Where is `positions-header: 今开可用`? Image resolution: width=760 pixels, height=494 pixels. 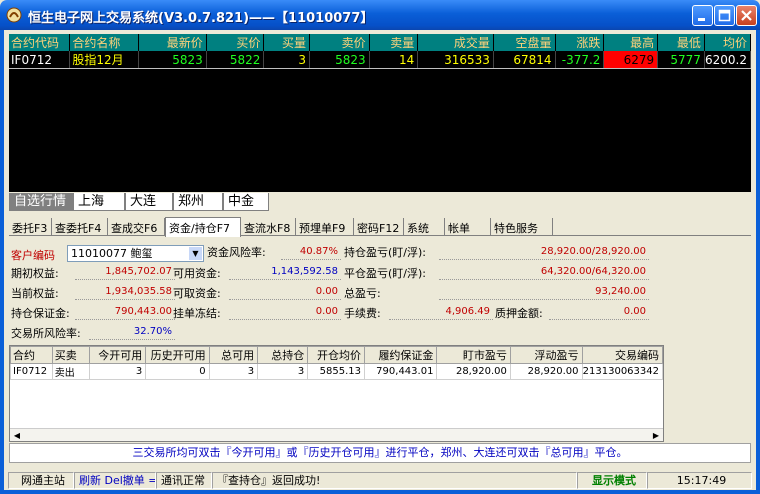
positions-header: 今开可用 is located at coordinates (117, 355).